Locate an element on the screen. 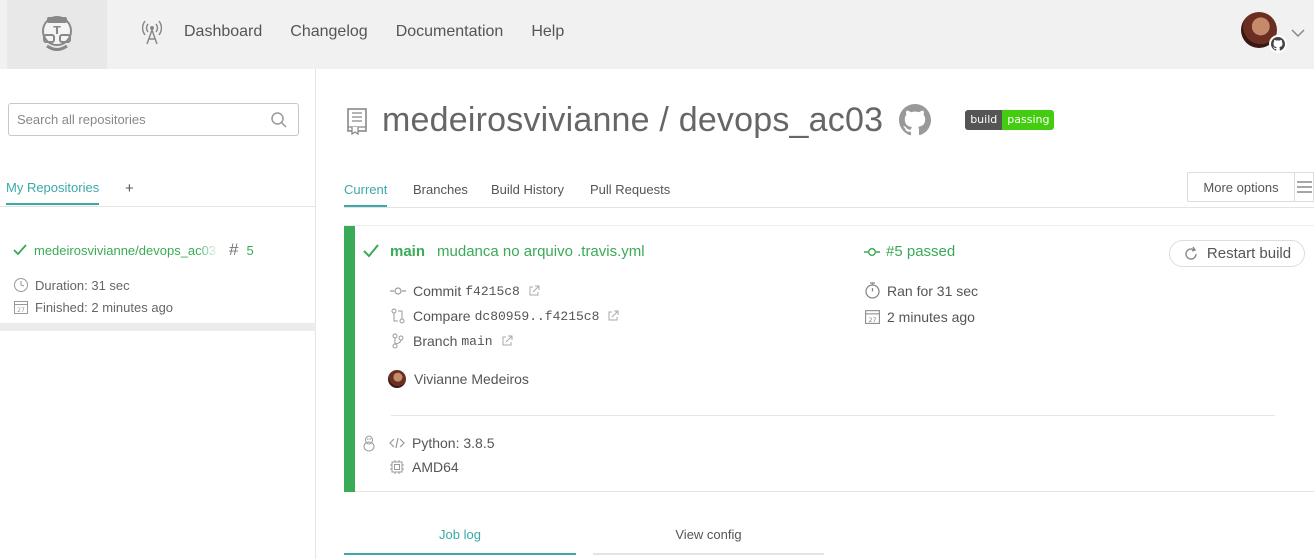 This screenshot has width=1314, height=559. build-status-badge: build passing is located at coordinates (1010, 120).